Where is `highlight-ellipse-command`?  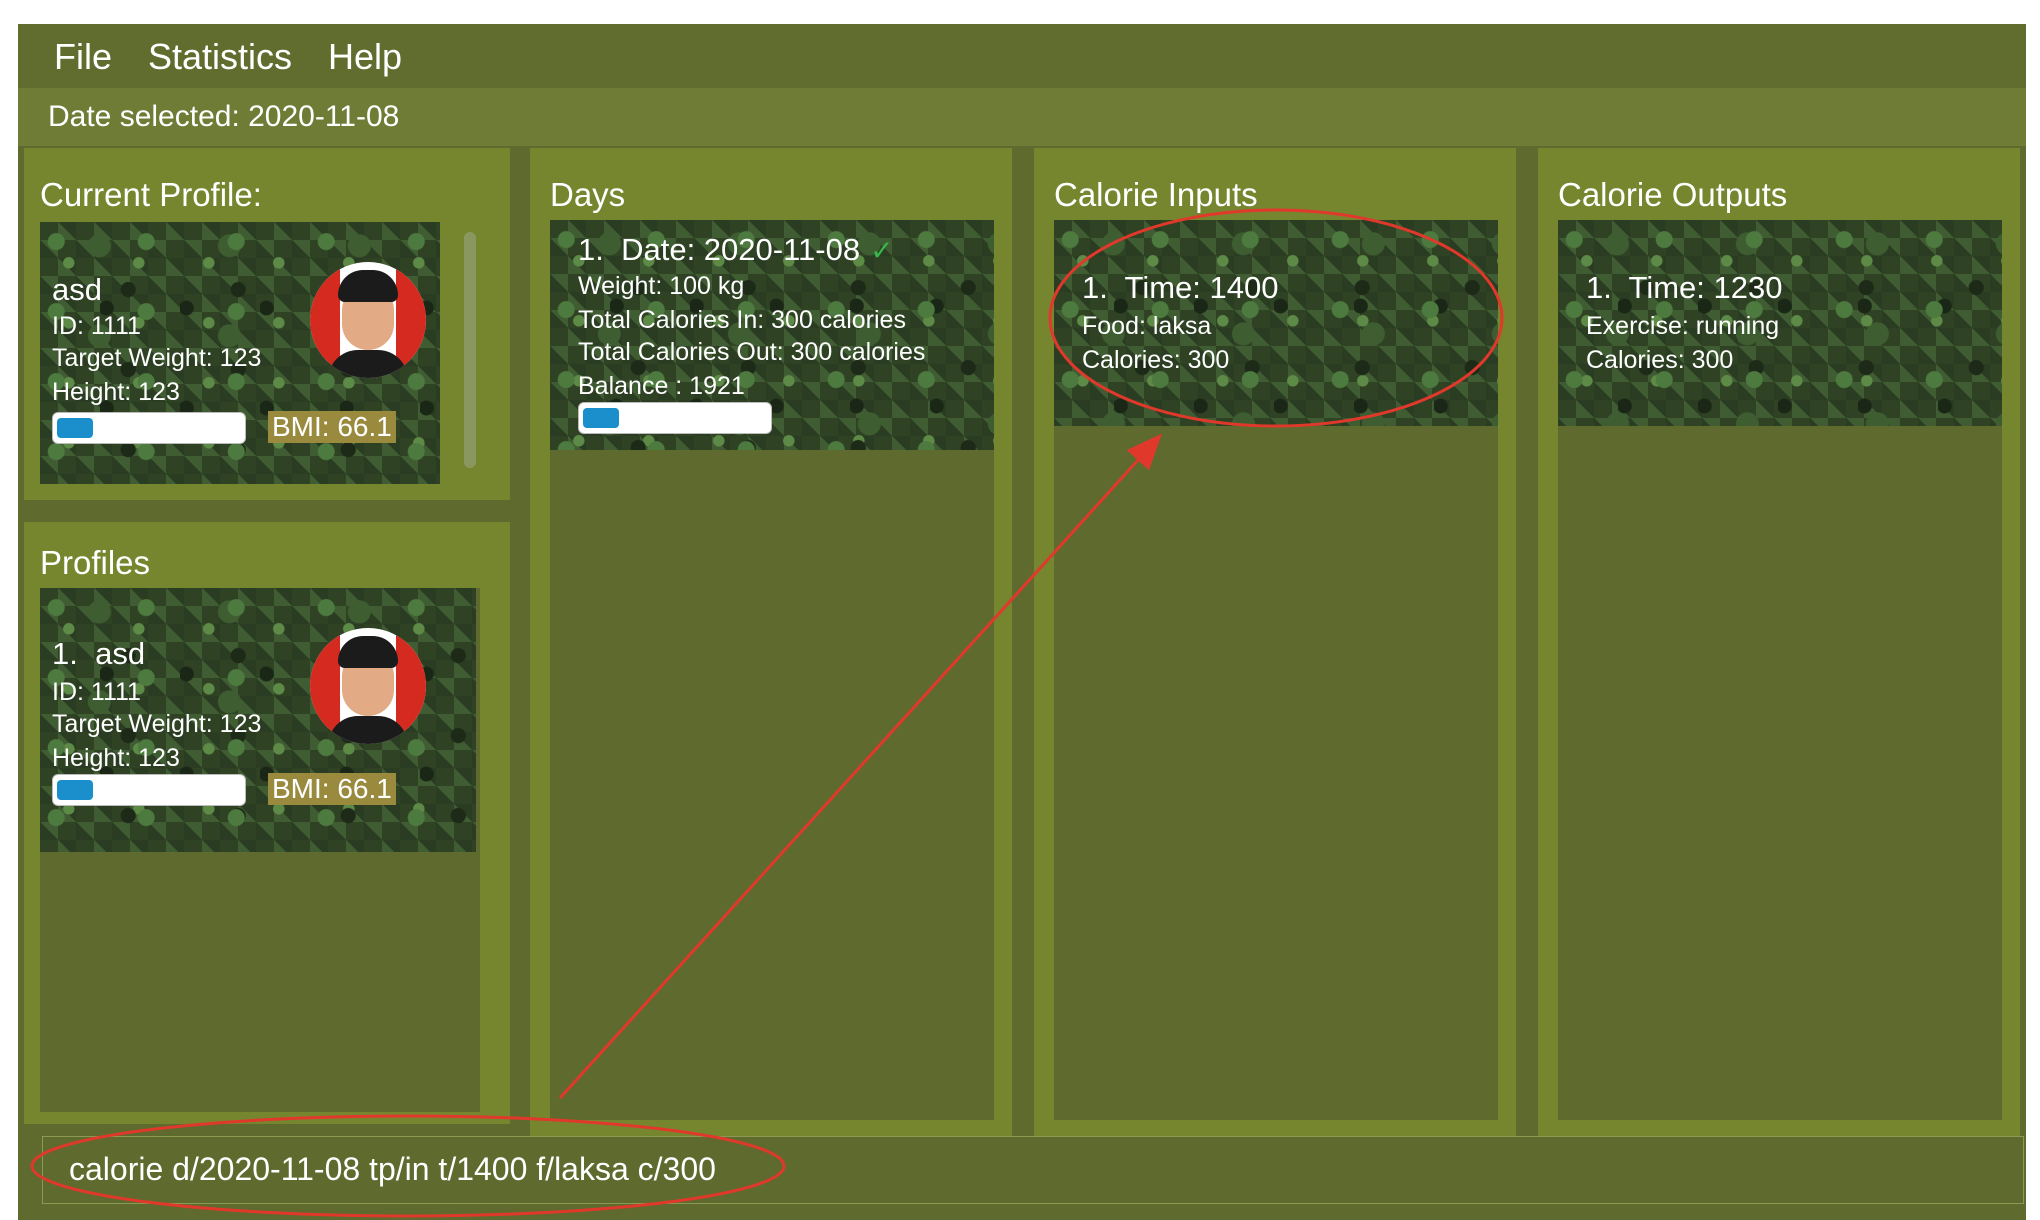
highlight-ellipse-command is located at coordinates (408, 1166).